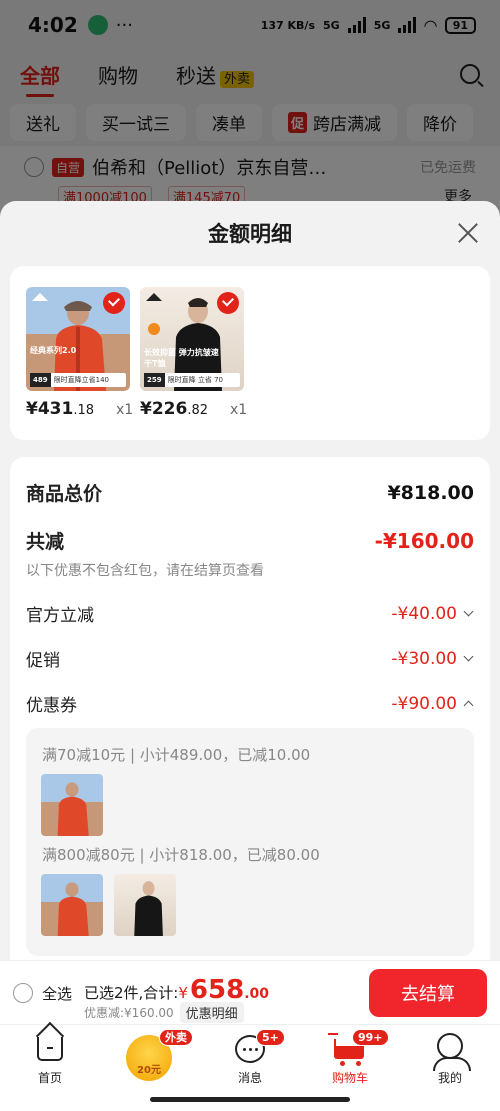 The height and width of the screenshot is (1111, 500). I want to click on product-image-tshirt: 长效抑菌 弹力抗皱速干T恤 259 限时直降 立省 70, so click(192, 339).